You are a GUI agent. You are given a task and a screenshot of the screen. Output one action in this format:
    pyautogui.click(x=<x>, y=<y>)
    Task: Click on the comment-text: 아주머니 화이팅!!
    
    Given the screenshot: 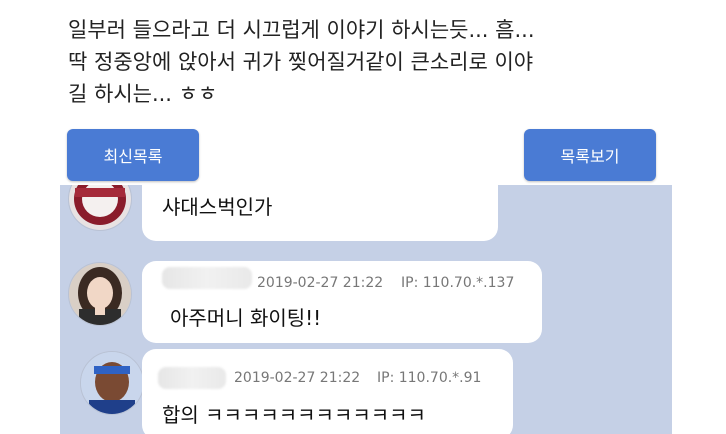 What is the action you would take?
    pyautogui.click(x=246, y=318)
    